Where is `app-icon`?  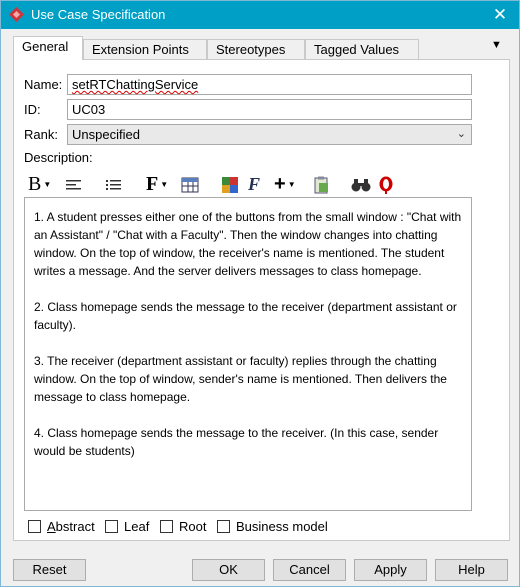
app-icon is located at coordinates (16, 14).